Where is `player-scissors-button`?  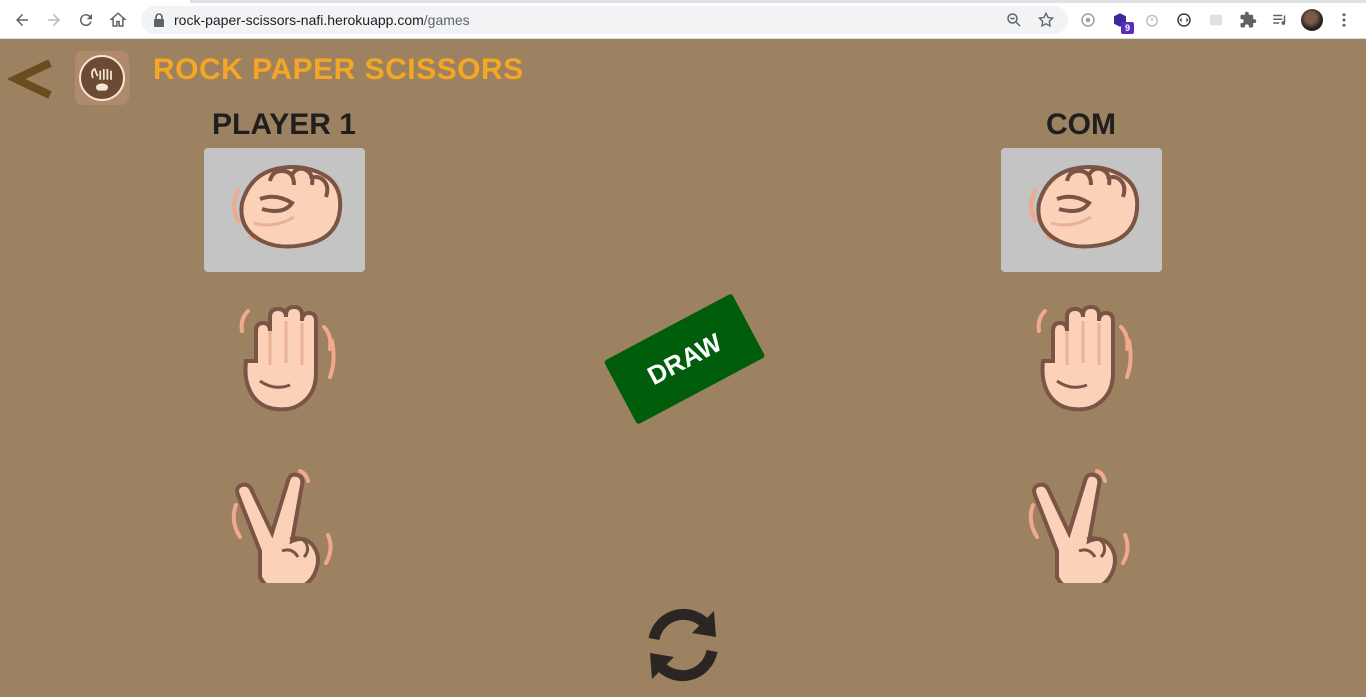
player-scissors-button is located at coordinates (284, 524).